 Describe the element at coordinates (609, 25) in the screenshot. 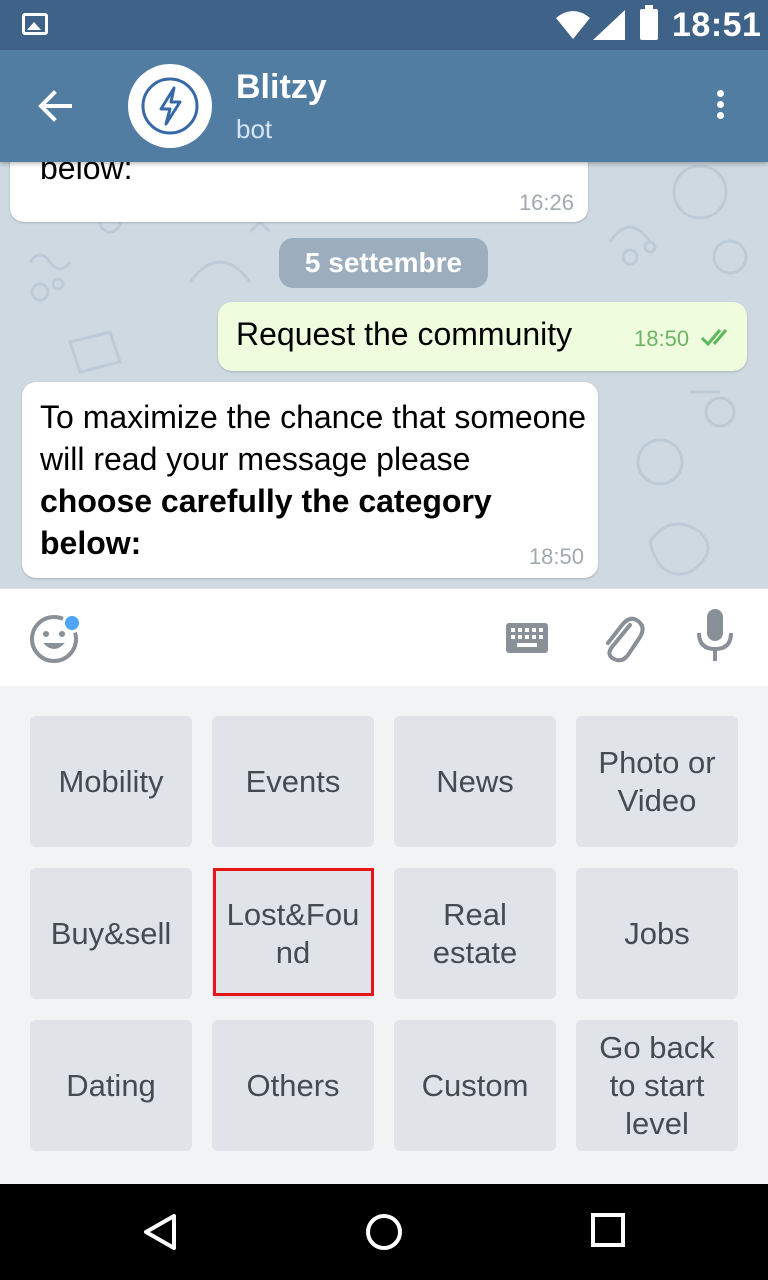

I see `cell-signal-icon` at that location.